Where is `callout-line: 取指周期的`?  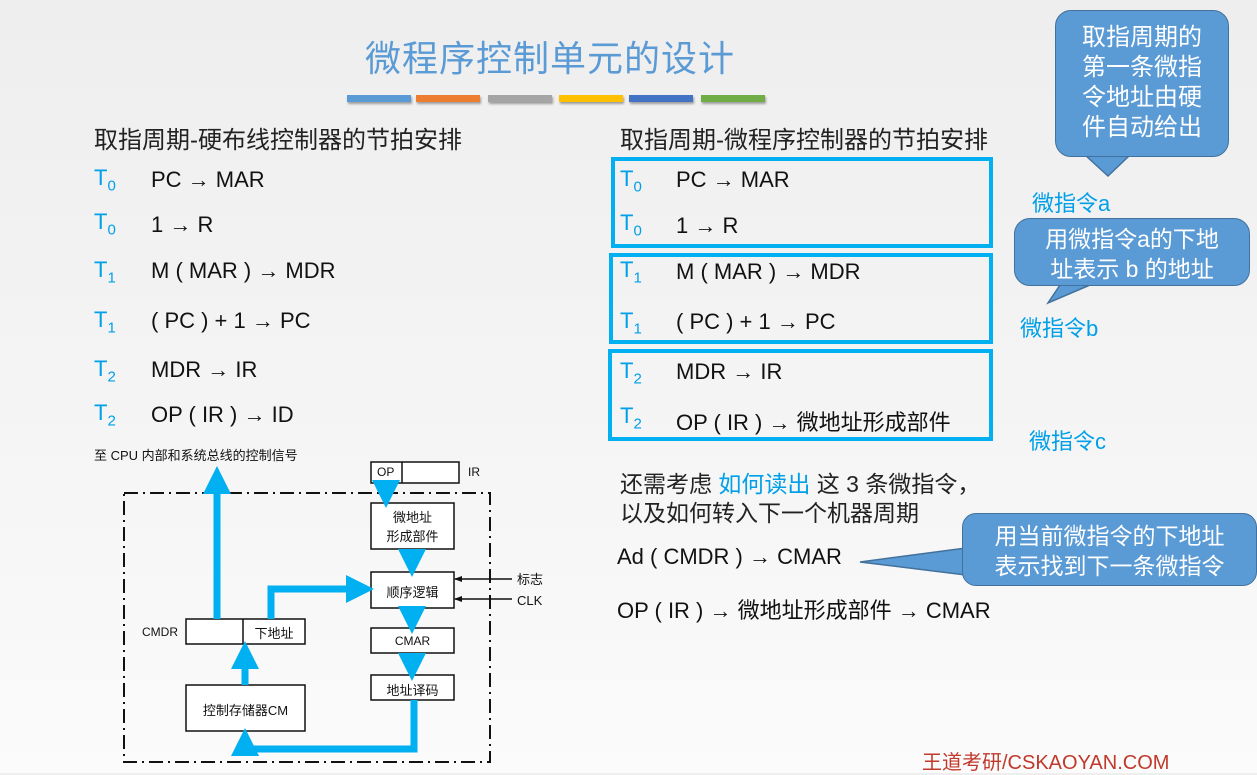
callout-line: 取指周期的 is located at coordinates (1142, 37).